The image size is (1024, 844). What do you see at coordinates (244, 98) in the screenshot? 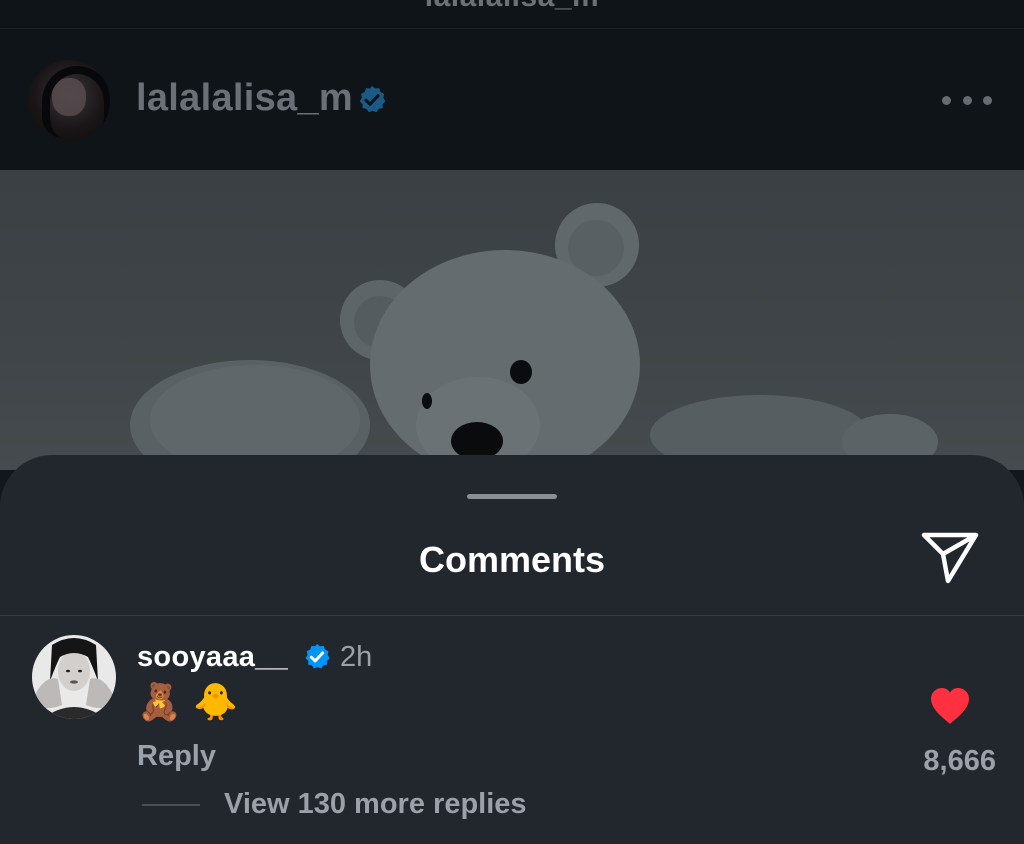
I see `post-author-username: lalalalisa_m` at bounding box center [244, 98].